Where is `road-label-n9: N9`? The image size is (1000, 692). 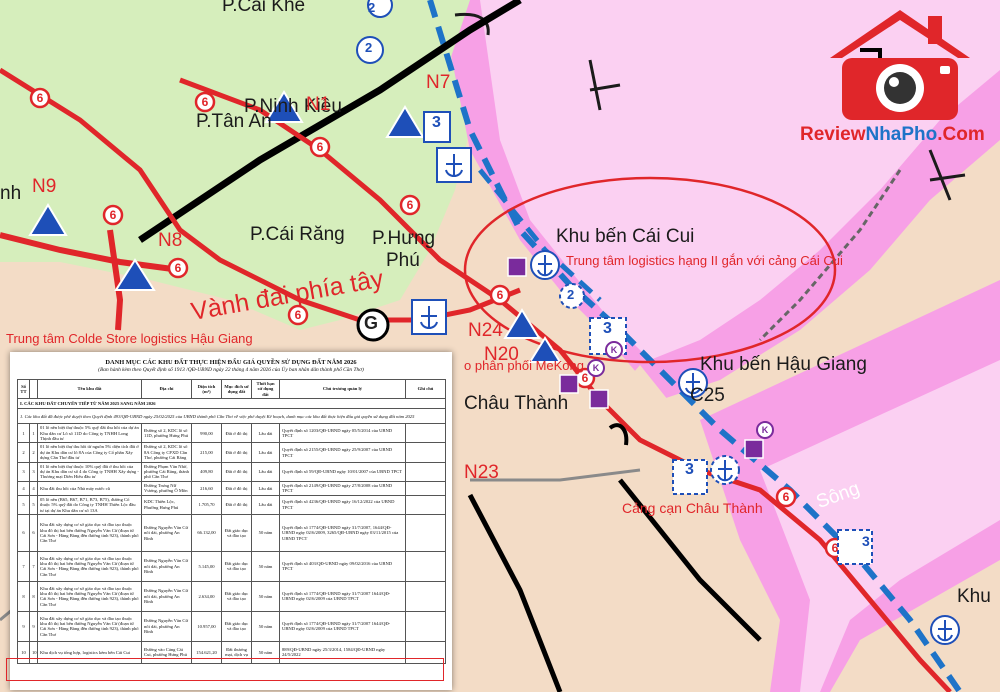 road-label-n9: N9 is located at coordinates (44, 186).